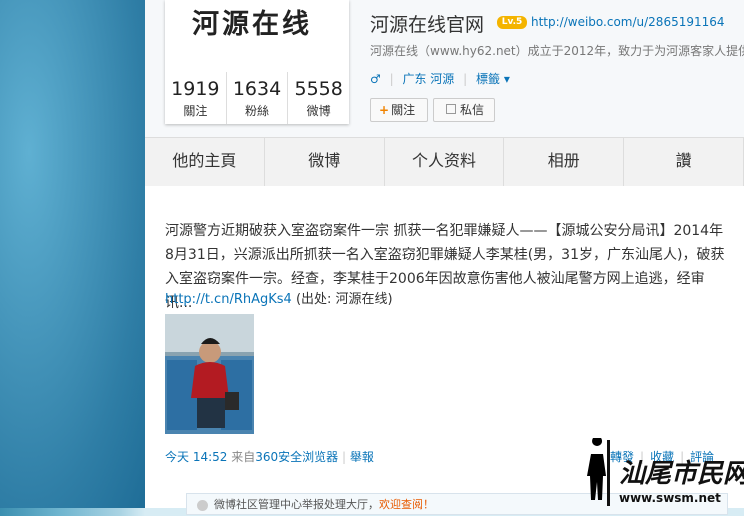  I want to click on tags-dropdown: 標籤 ▾, so click(493, 79).